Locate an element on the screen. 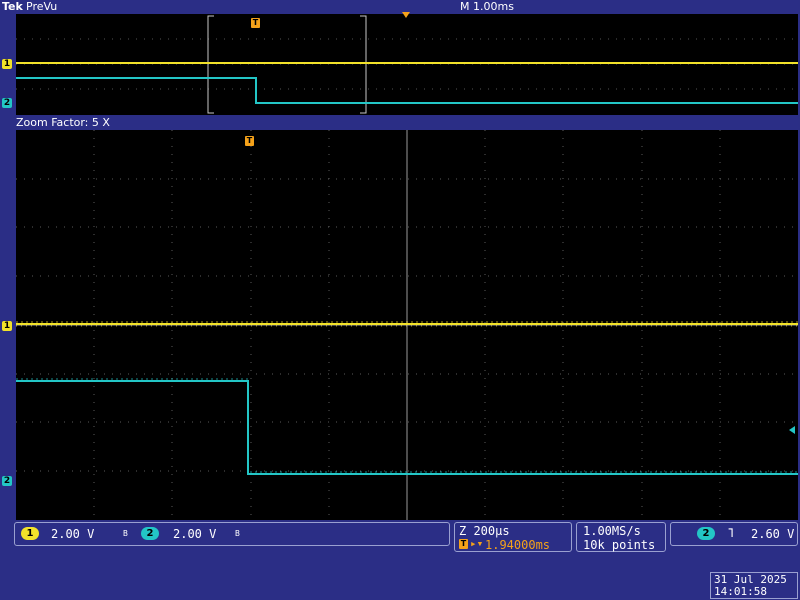 The width and height of the screenshot is (800, 600). trigger-position-icon: T is located at coordinates (463, 544).